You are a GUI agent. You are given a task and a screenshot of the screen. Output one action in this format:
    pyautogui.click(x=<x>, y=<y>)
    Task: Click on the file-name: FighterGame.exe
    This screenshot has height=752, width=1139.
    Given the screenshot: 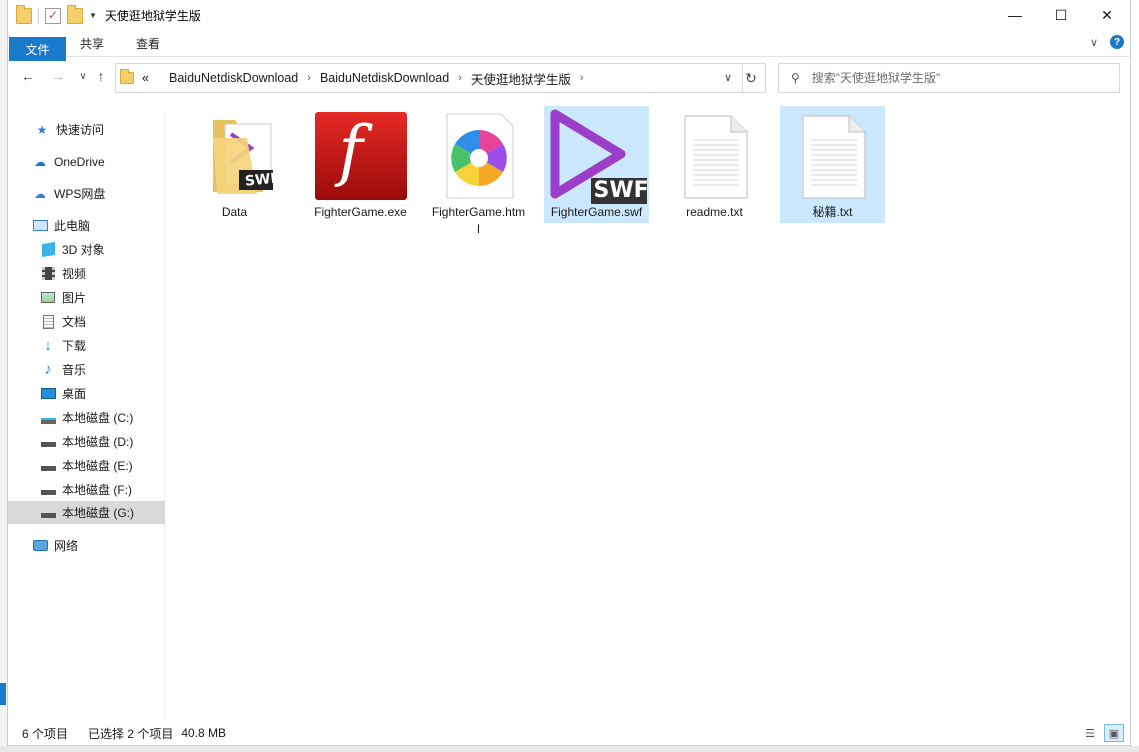 What is the action you would take?
    pyautogui.click(x=360, y=212)
    